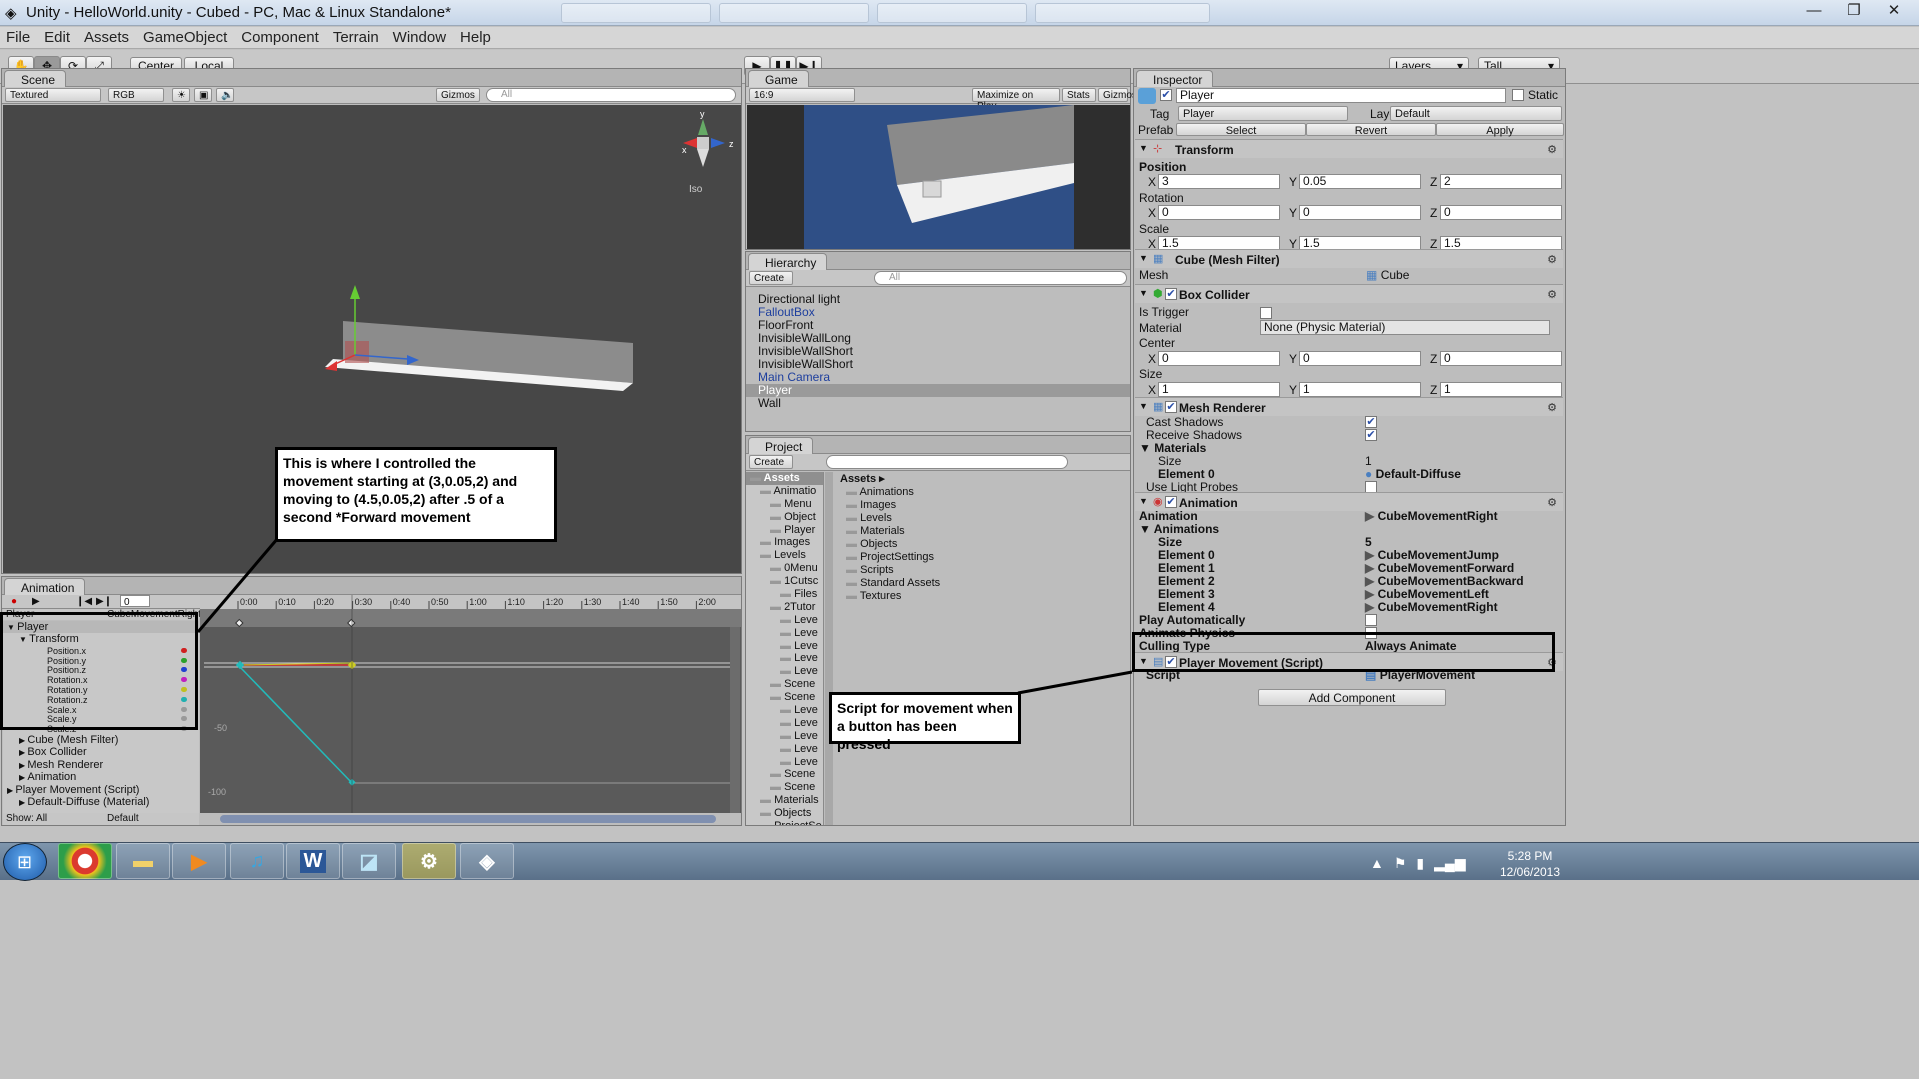 The image size is (1919, 1079). What do you see at coordinates (1430, 863) in the screenshot?
I see `system-tray: ▲ ⚑ ▮ ▂▄▆` at bounding box center [1430, 863].